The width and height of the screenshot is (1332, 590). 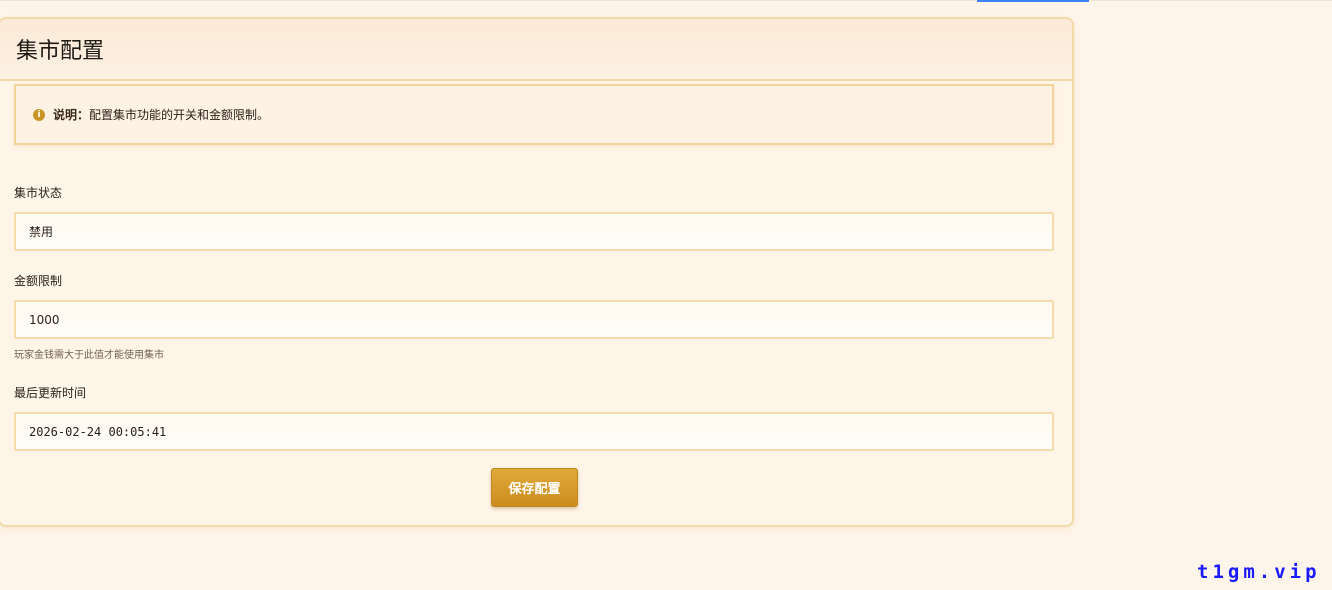 What do you see at coordinates (1033, 1) in the screenshot?
I see `top-accent-line` at bounding box center [1033, 1].